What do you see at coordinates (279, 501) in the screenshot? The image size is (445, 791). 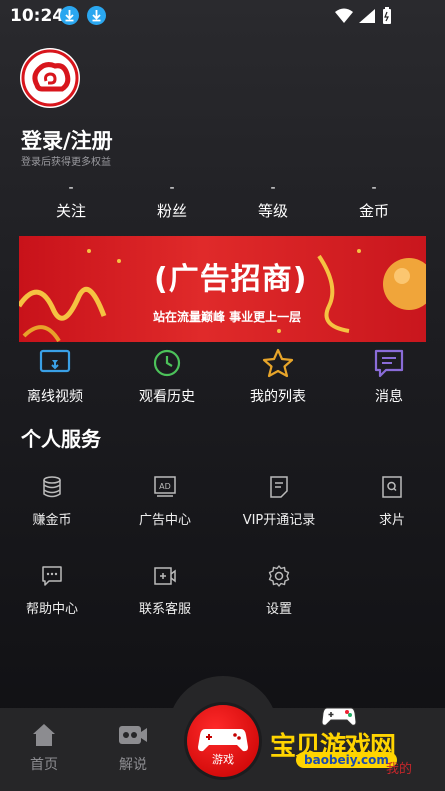 I see `vip-record-button: VIP开通记录` at bounding box center [279, 501].